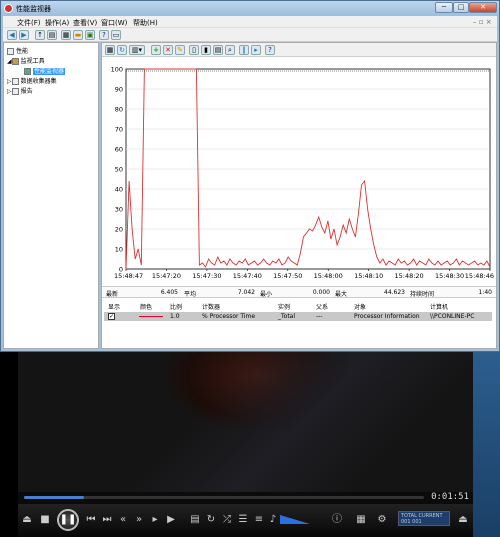 This screenshot has width=500, height=537. Describe the element at coordinates (17, 50) in the screenshot. I see `tree-item-performance: 性能` at that location.